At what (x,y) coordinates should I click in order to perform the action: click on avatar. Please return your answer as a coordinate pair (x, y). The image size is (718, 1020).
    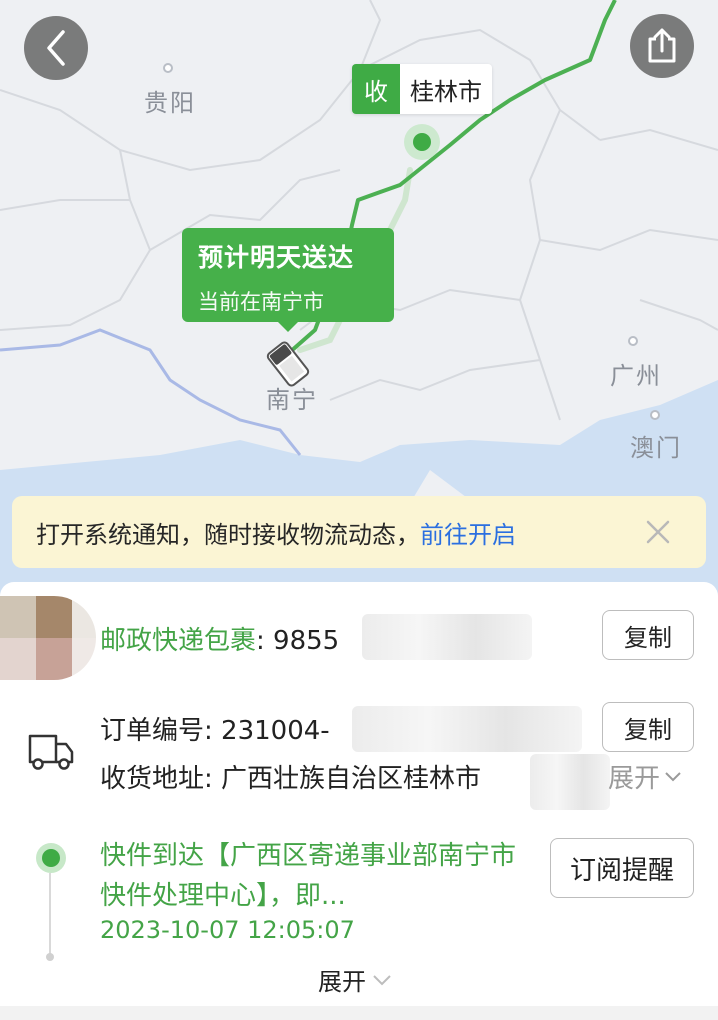
    Looking at the image, I should click on (48, 638).